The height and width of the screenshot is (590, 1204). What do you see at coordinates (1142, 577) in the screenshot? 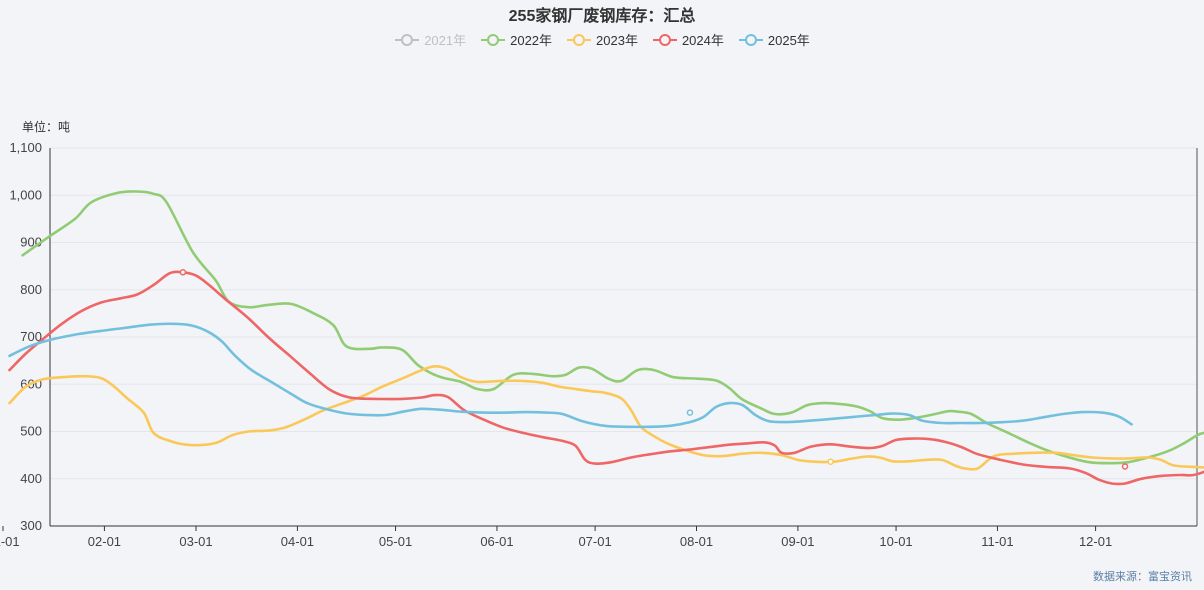
I see `data-source-label: 数据来源：富宝资讯` at bounding box center [1142, 577].